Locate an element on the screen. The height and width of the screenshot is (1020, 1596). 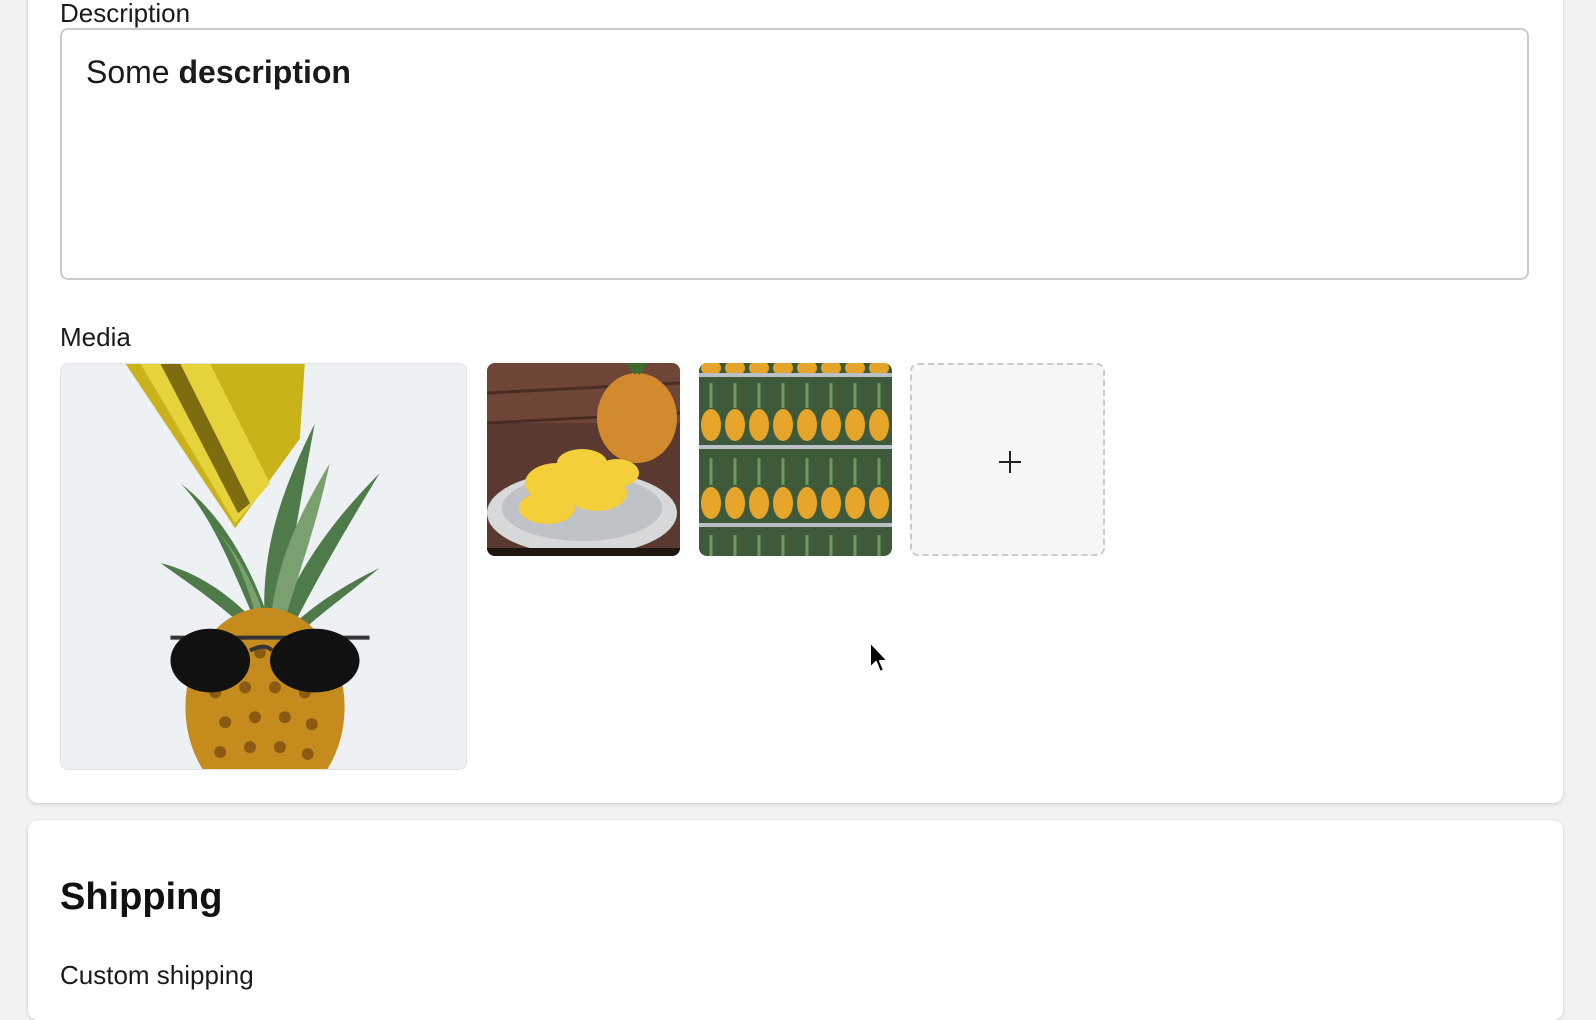
pineapple-rows-image is located at coordinates (795, 459).